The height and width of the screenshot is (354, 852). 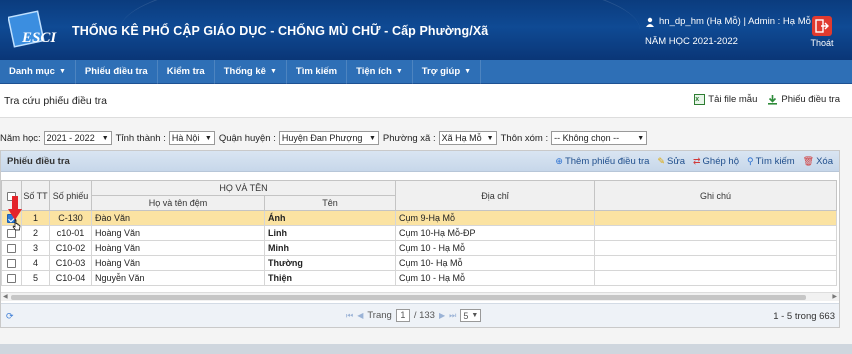 I want to click on menu-label: Phiếu điều tra, so click(x=116, y=71).